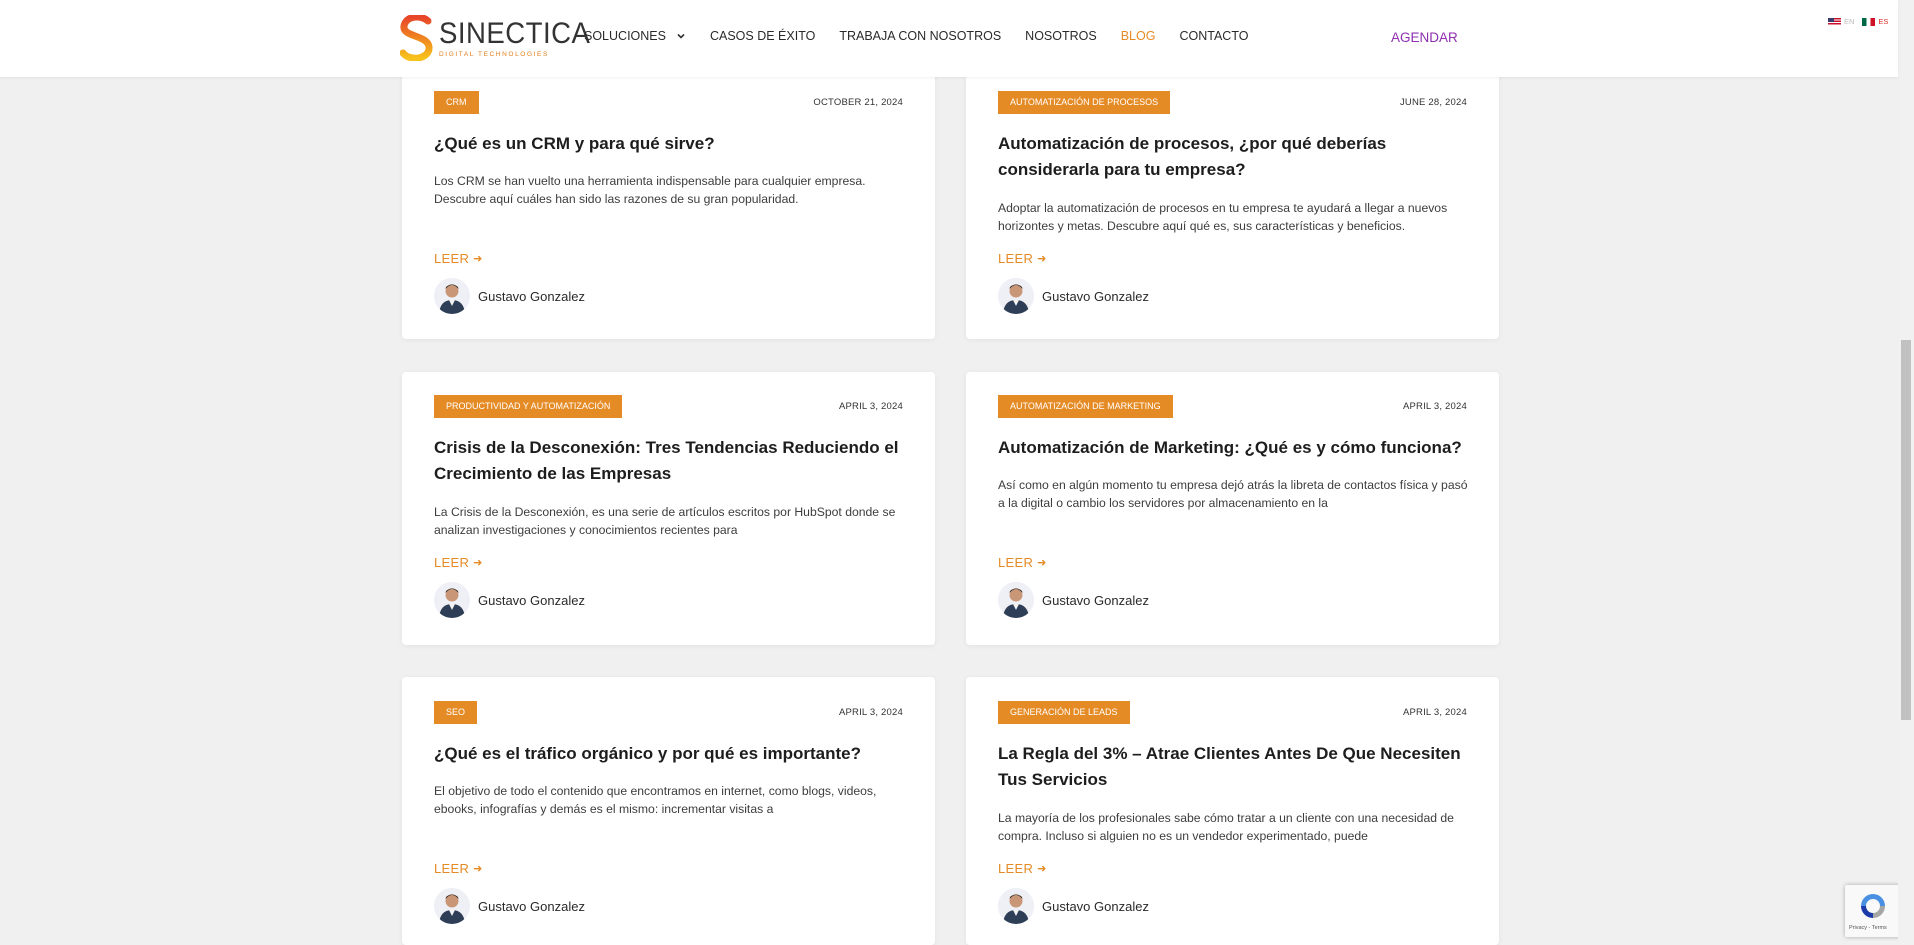 Image resolution: width=1914 pixels, height=945 pixels. Describe the element at coordinates (528, 406) in the screenshot. I see `category-badge: PRODUCTIVIDAD Y AUTOMATIZACIÓN` at that location.